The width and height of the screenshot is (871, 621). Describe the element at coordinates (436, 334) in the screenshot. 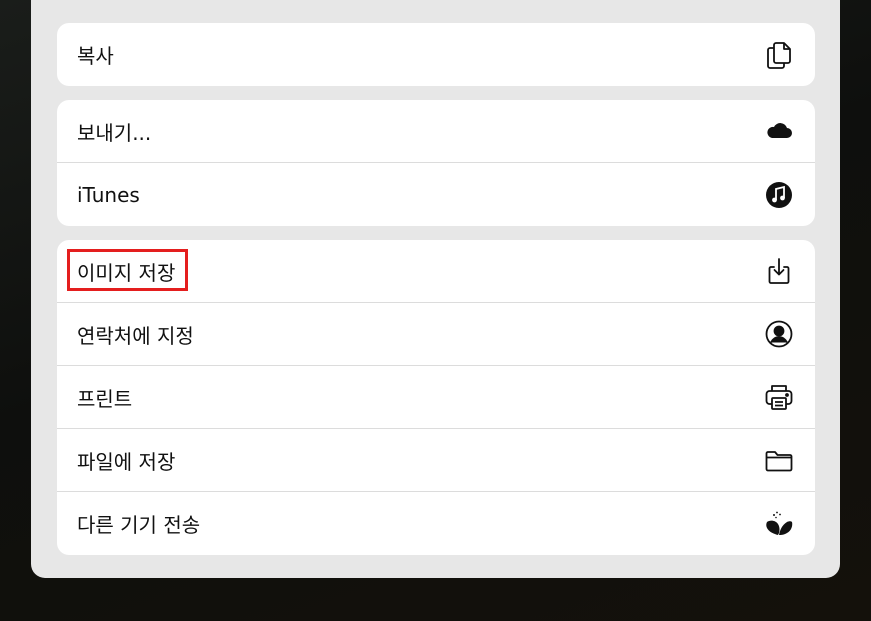

I see `menu-item-assign-contact: 연락처에 지정` at that location.